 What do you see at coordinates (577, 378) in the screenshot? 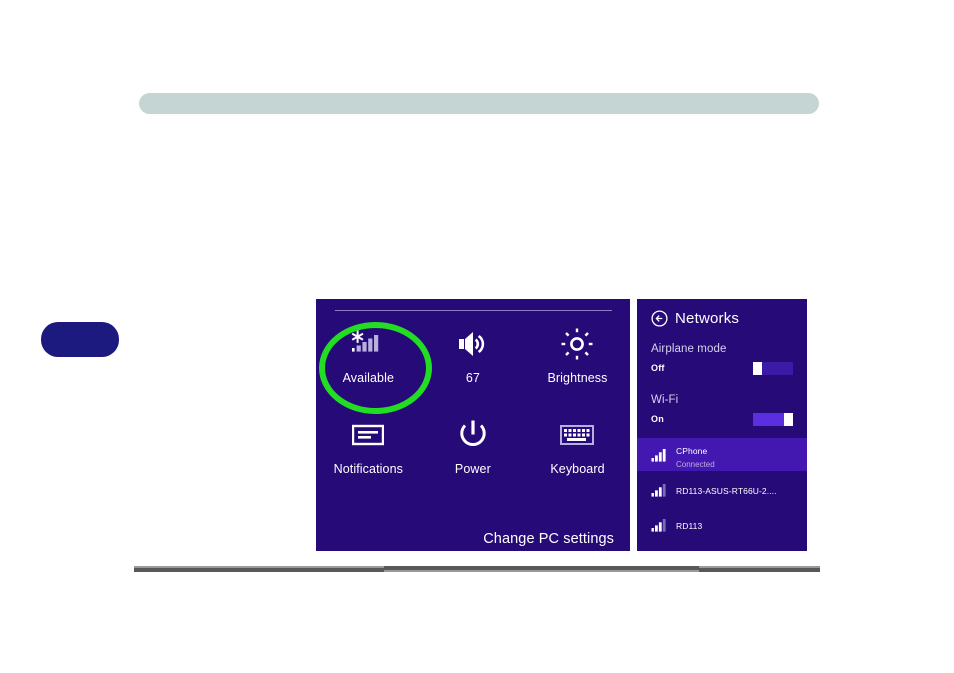
I see `settings-tile-label: Brightness` at bounding box center [577, 378].